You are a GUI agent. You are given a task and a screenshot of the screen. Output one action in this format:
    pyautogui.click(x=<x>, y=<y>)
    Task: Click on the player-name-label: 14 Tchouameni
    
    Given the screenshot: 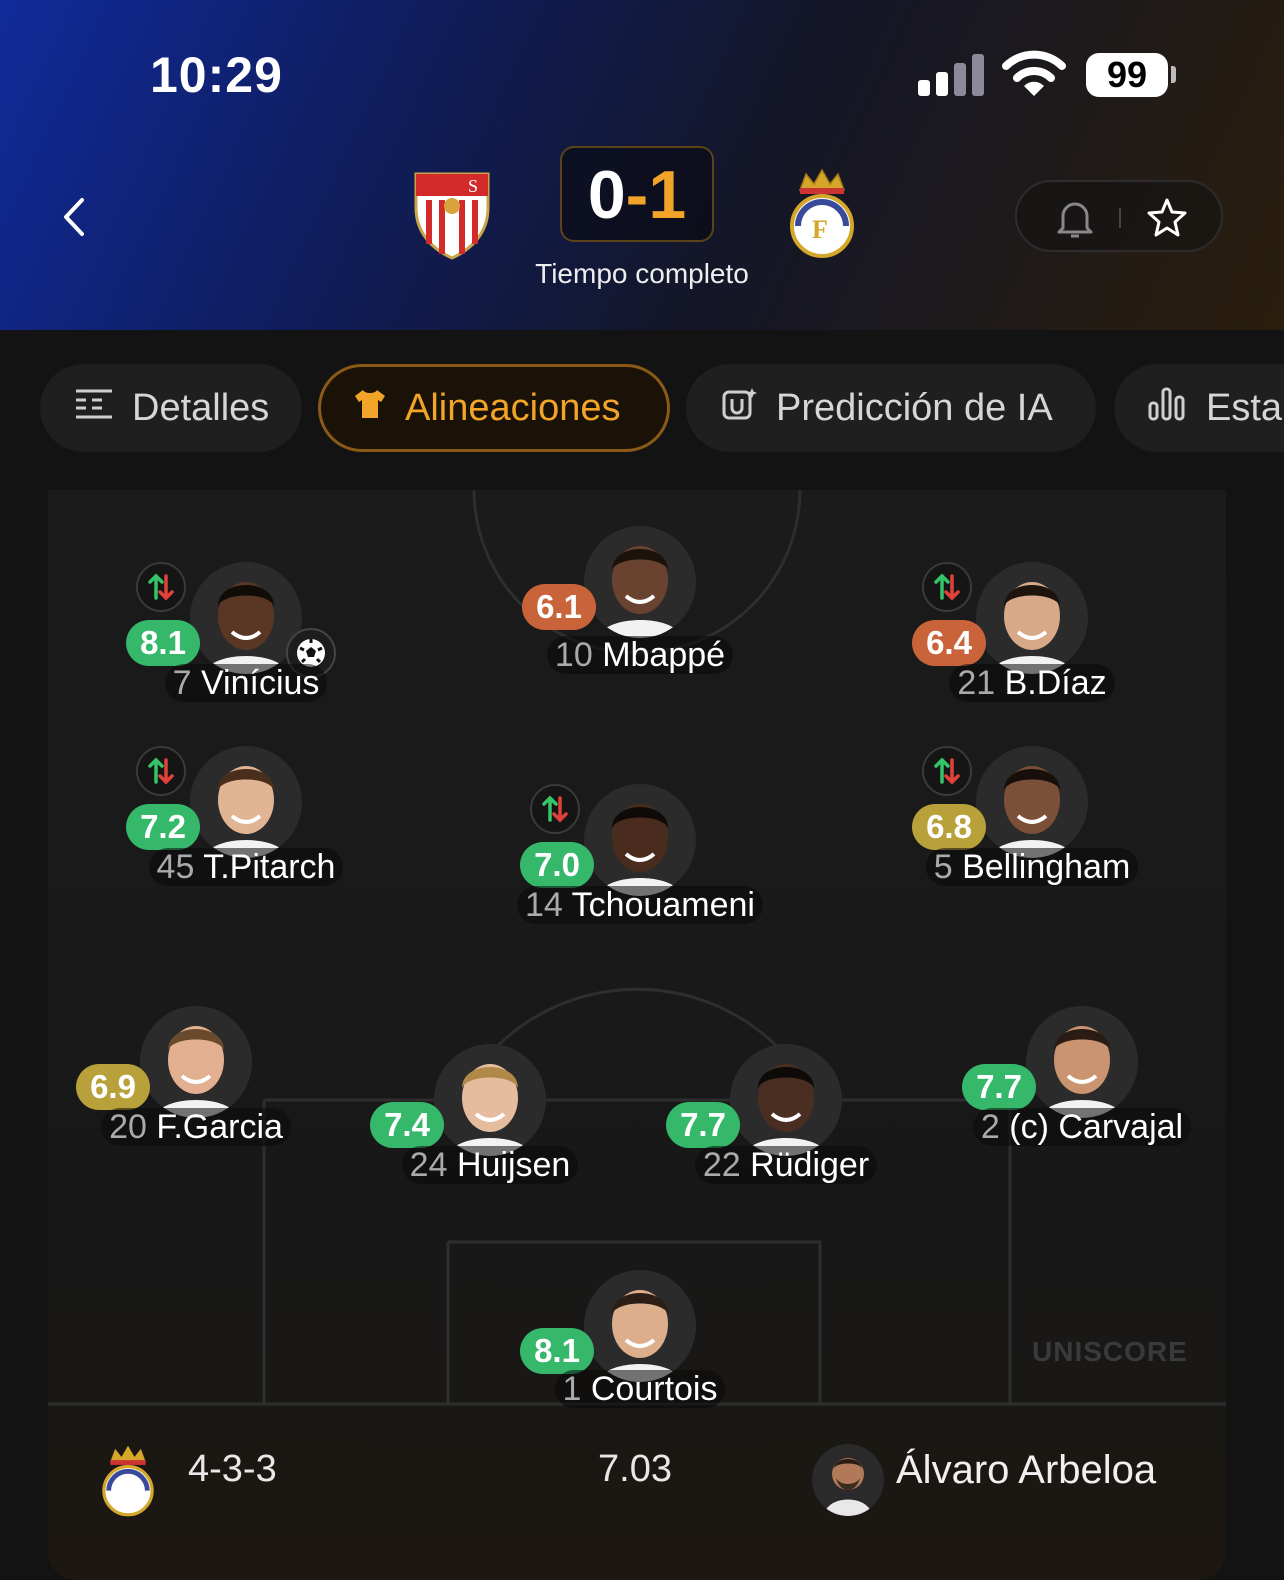 What is the action you would take?
    pyautogui.click(x=640, y=905)
    